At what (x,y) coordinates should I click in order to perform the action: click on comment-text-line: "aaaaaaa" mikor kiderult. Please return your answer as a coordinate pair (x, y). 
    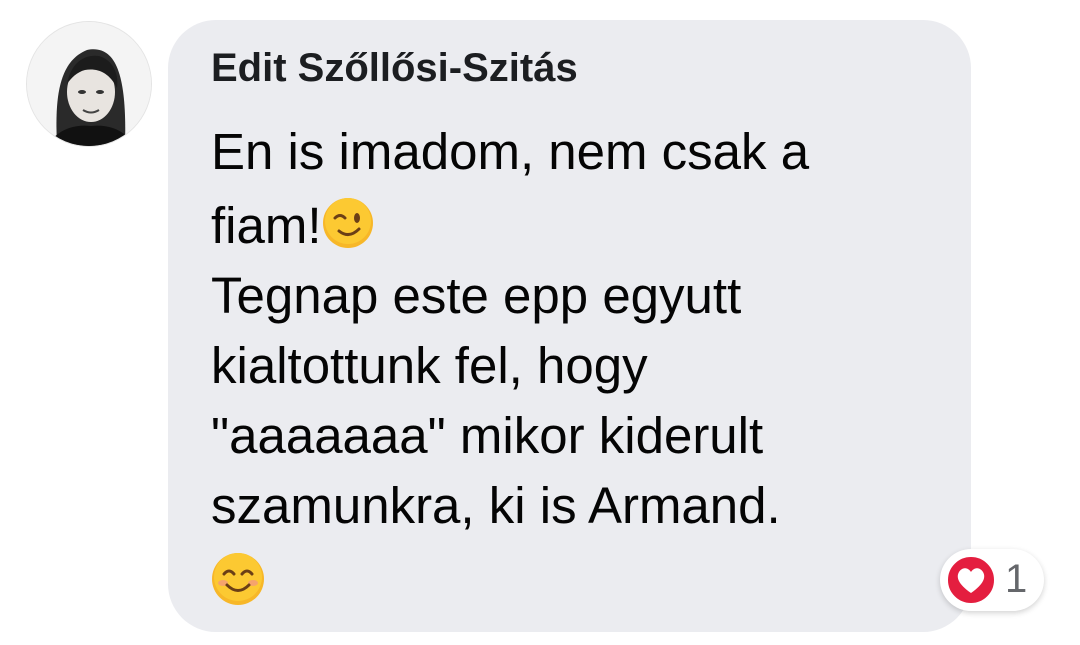
    Looking at the image, I should click on (487, 435).